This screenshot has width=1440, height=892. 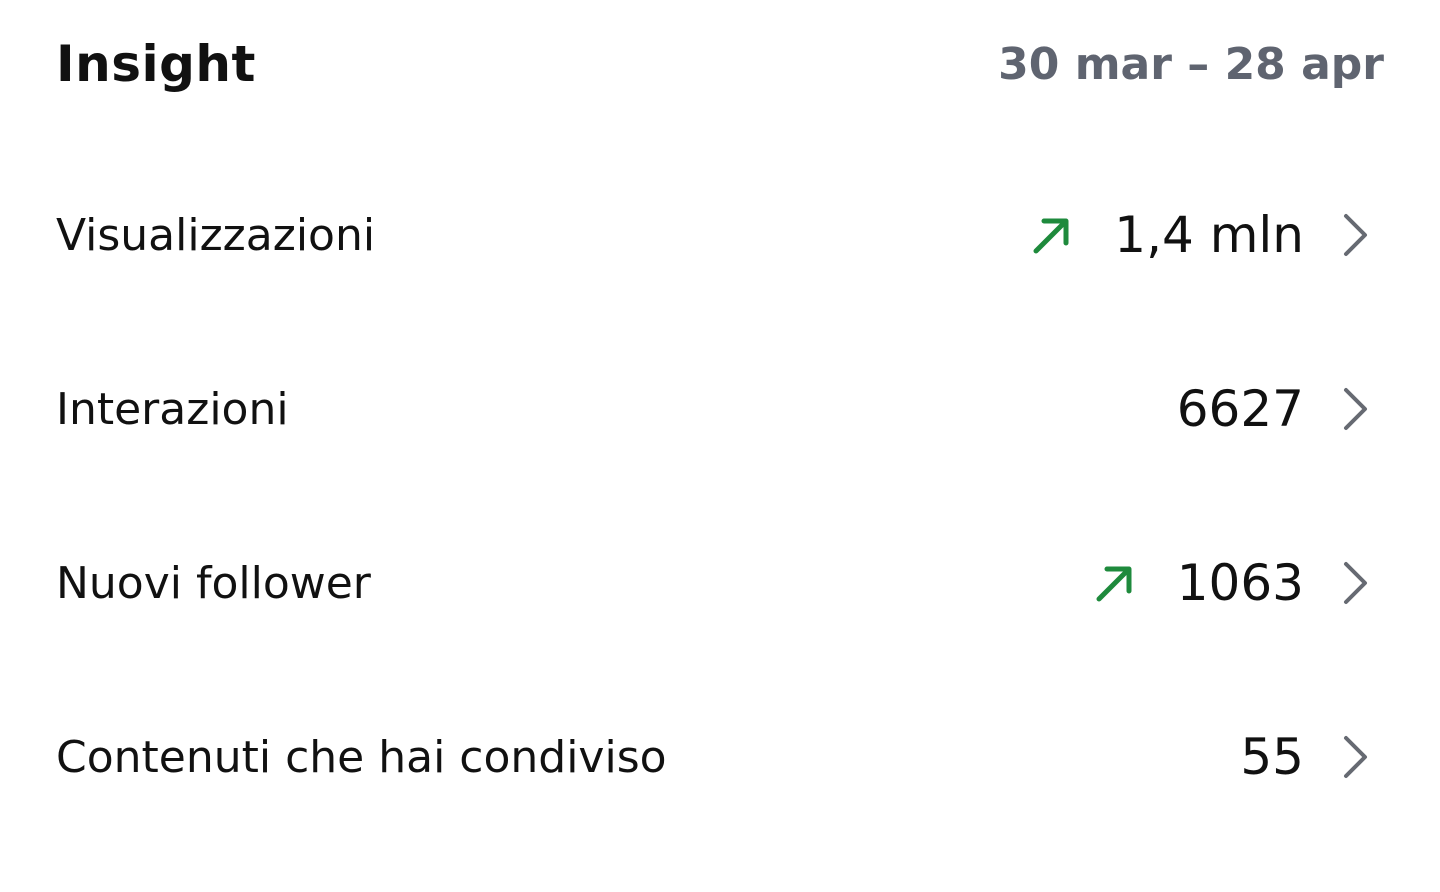 I want to click on metric-right: 1,4 mln, so click(x=1200, y=235).